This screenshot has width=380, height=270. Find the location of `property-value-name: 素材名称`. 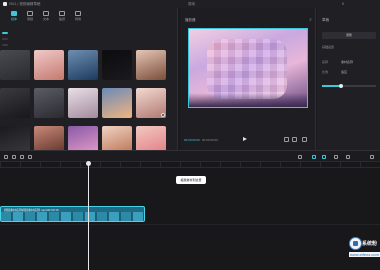

property-value-name: 素材名称 is located at coordinates (347, 62).